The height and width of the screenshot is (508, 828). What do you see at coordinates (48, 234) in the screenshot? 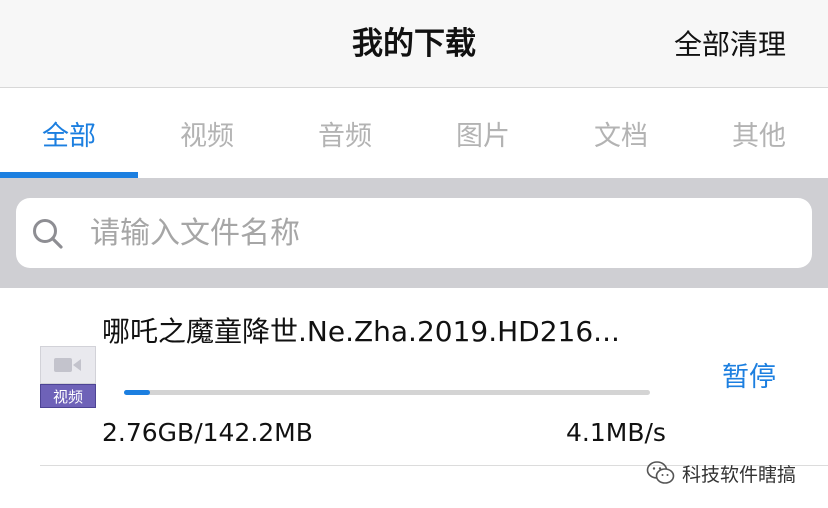
I see `search-icon` at bounding box center [48, 234].